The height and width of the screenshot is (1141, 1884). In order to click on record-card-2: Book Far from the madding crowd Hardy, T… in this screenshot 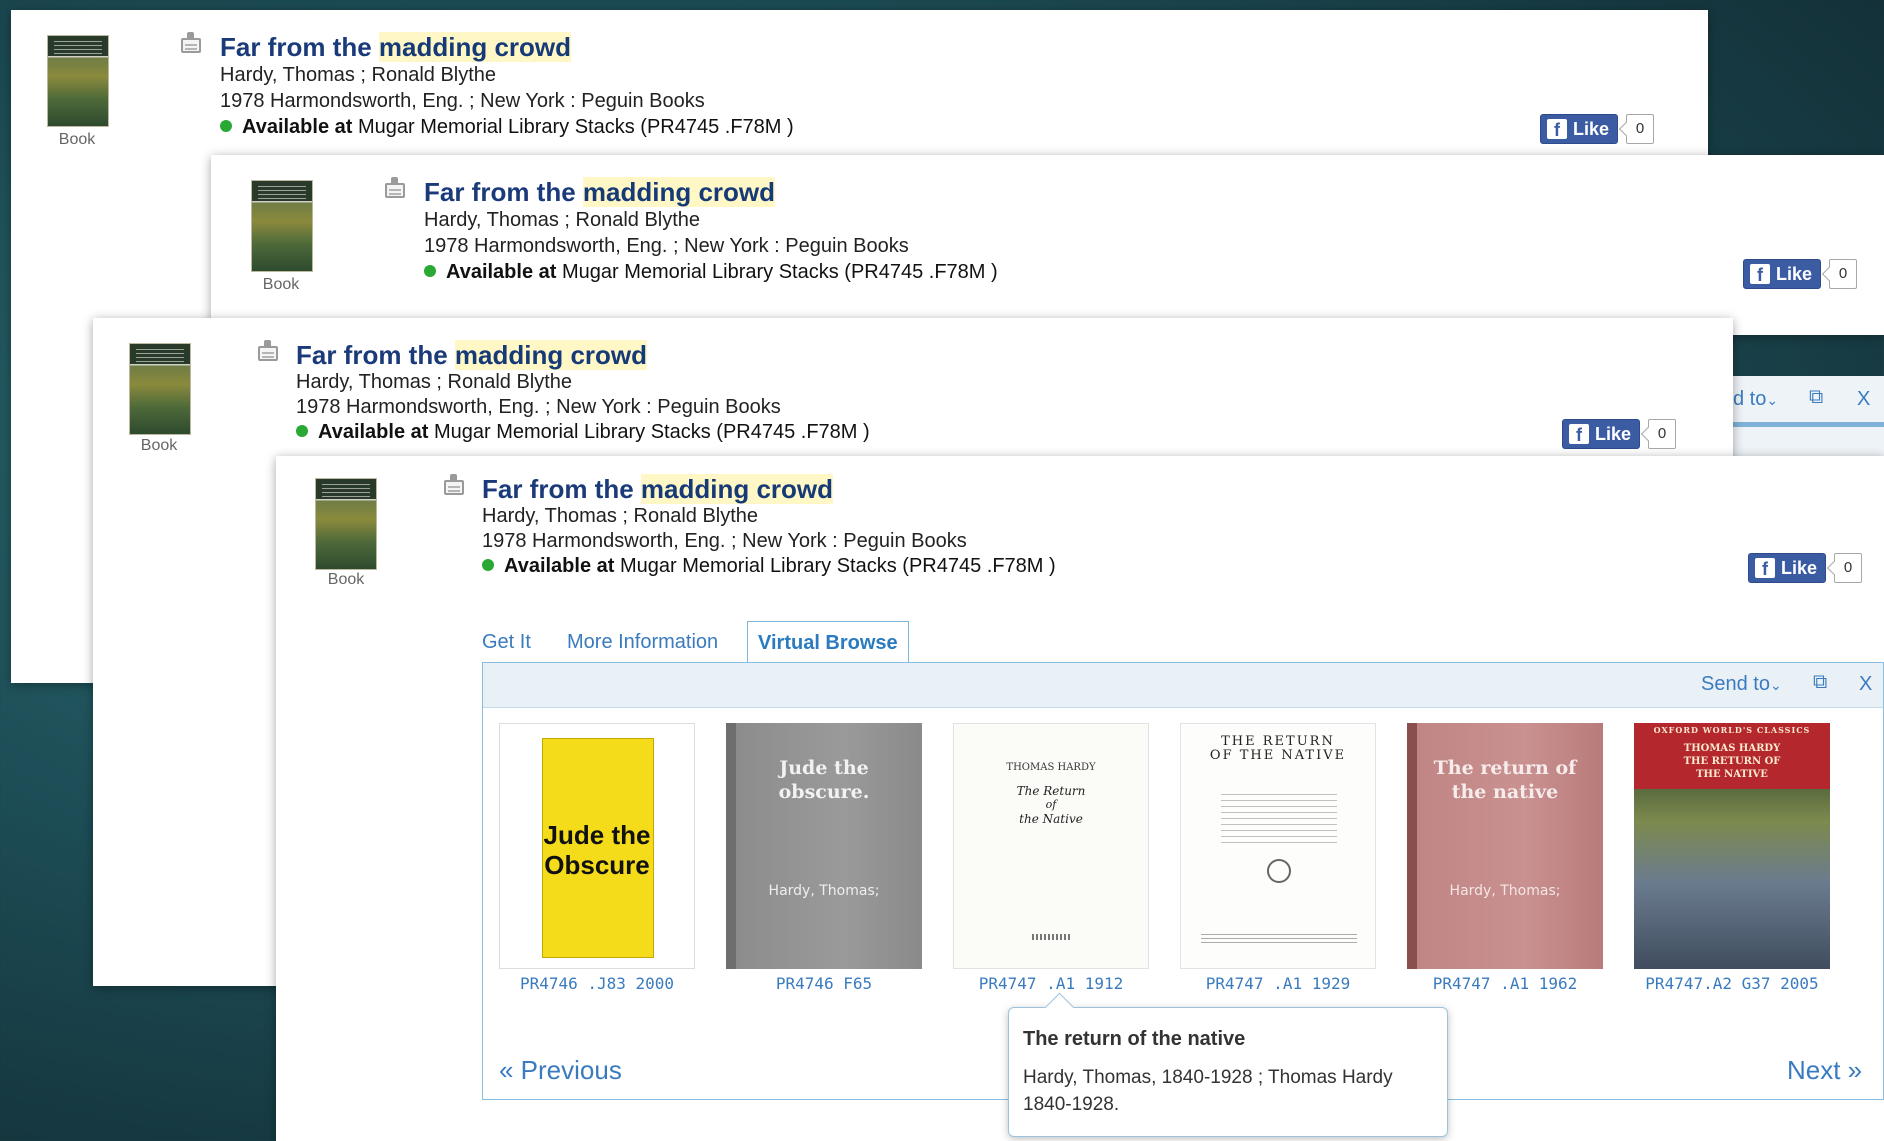, I will do `click(1047, 245)`.